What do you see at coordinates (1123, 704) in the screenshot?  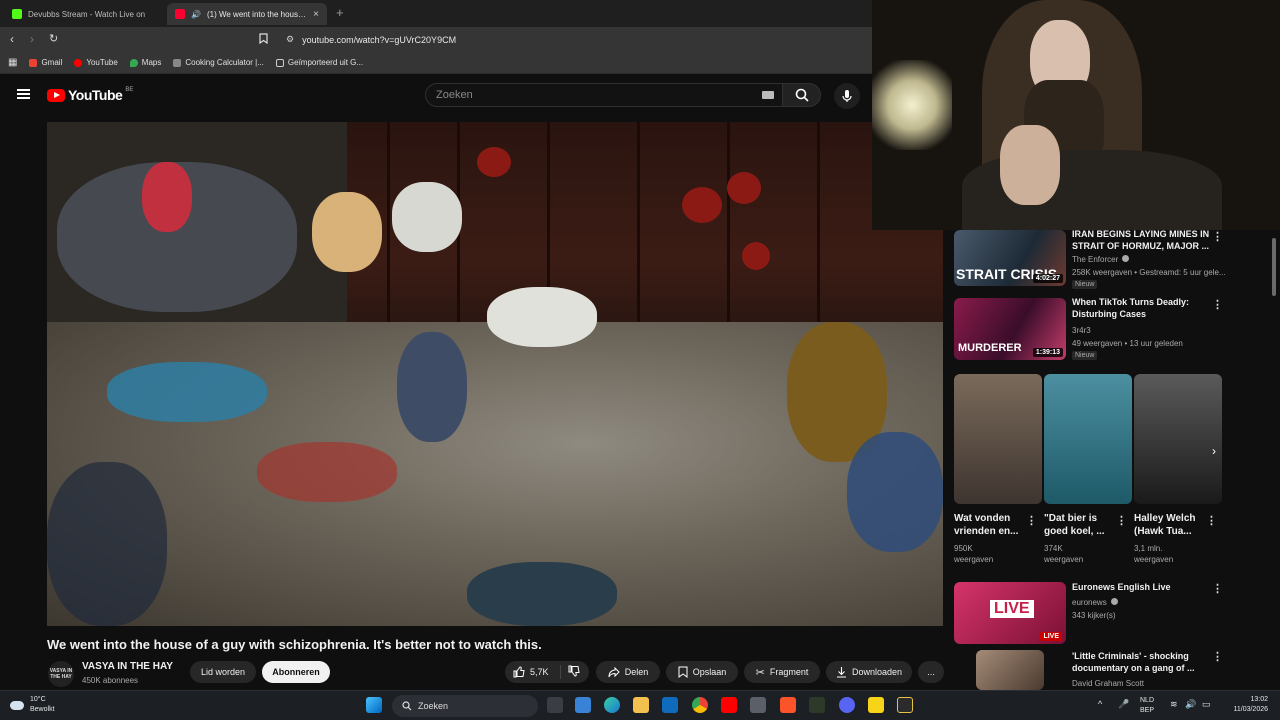 I see `microphone-icon: 🎤` at bounding box center [1123, 704].